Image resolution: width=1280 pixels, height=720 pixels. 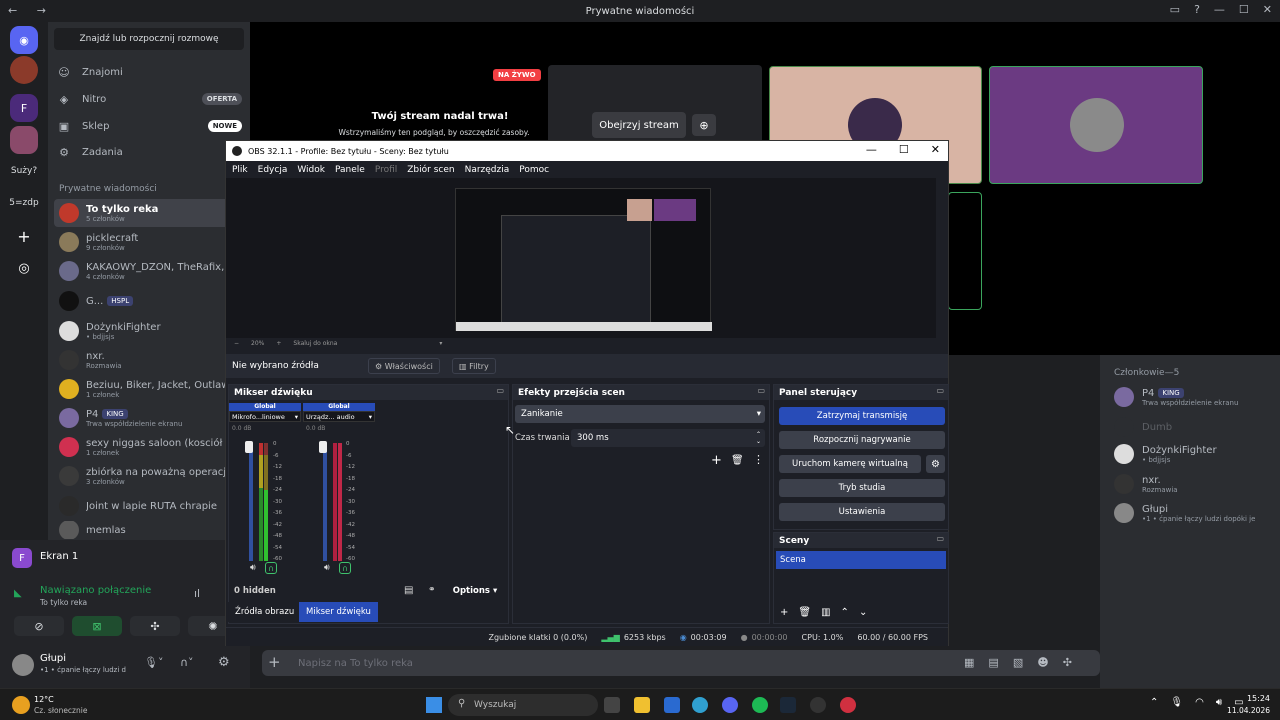 What do you see at coordinates (862, 416) in the screenshot?
I see `stop-stream-button: Zatrzymaj transmisję` at bounding box center [862, 416].